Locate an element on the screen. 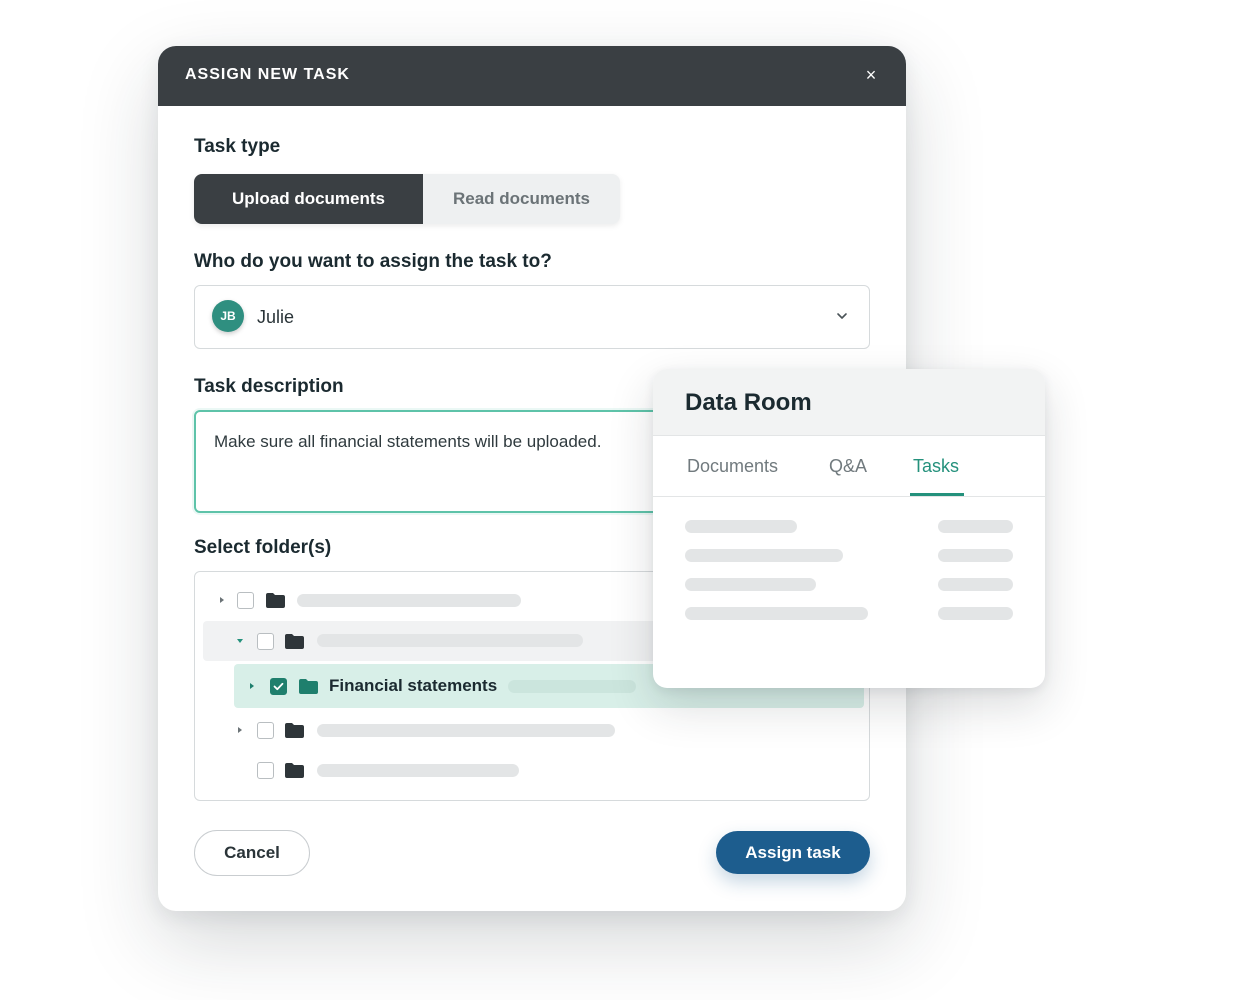 The height and width of the screenshot is (1000, 1234). dialog-header: ASSIGN NEW TASK × is located at coordinates (532, 76).